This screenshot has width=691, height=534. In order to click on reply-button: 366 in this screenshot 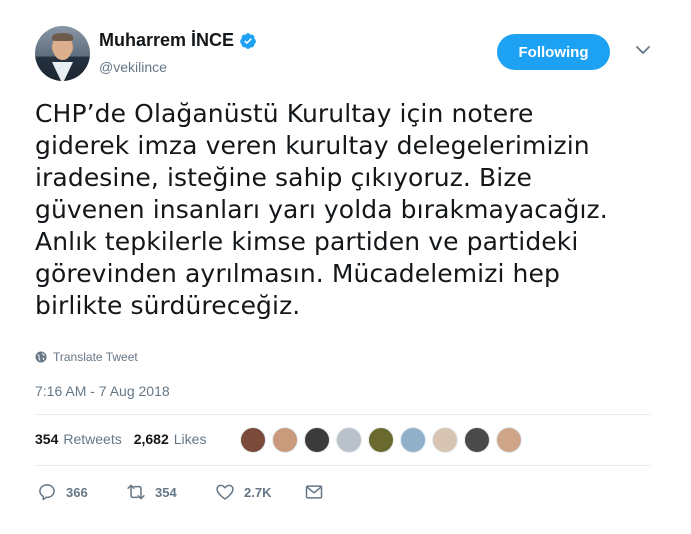, I will do `click(66, 492)`.